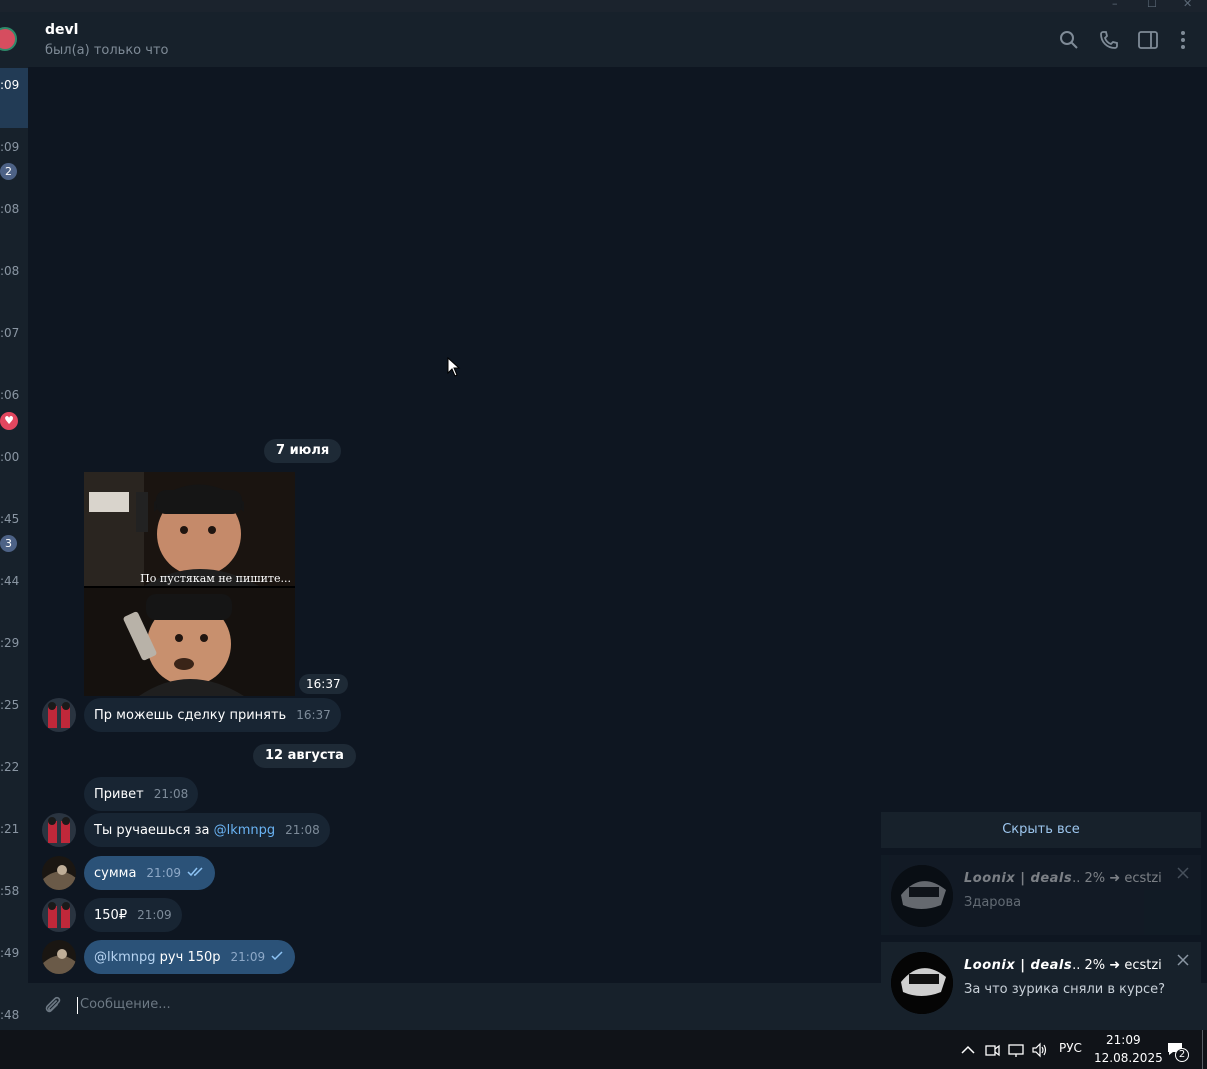  I want to click on text-caret, so click(77, 1005).